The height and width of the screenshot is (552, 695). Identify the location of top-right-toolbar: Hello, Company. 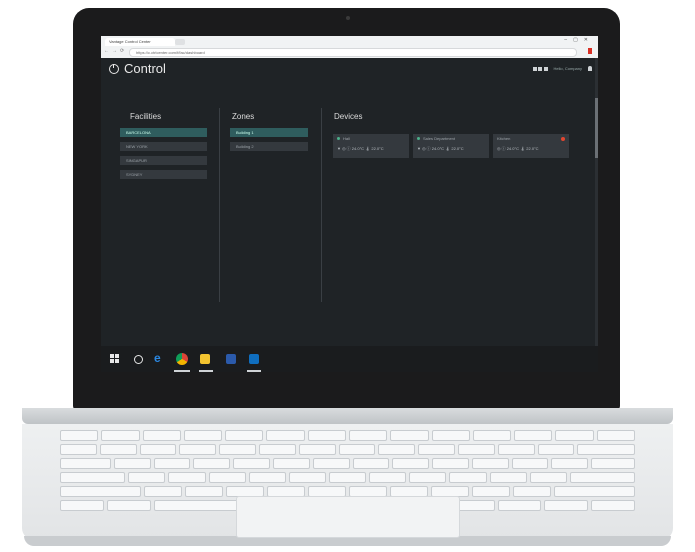
(562, 68).